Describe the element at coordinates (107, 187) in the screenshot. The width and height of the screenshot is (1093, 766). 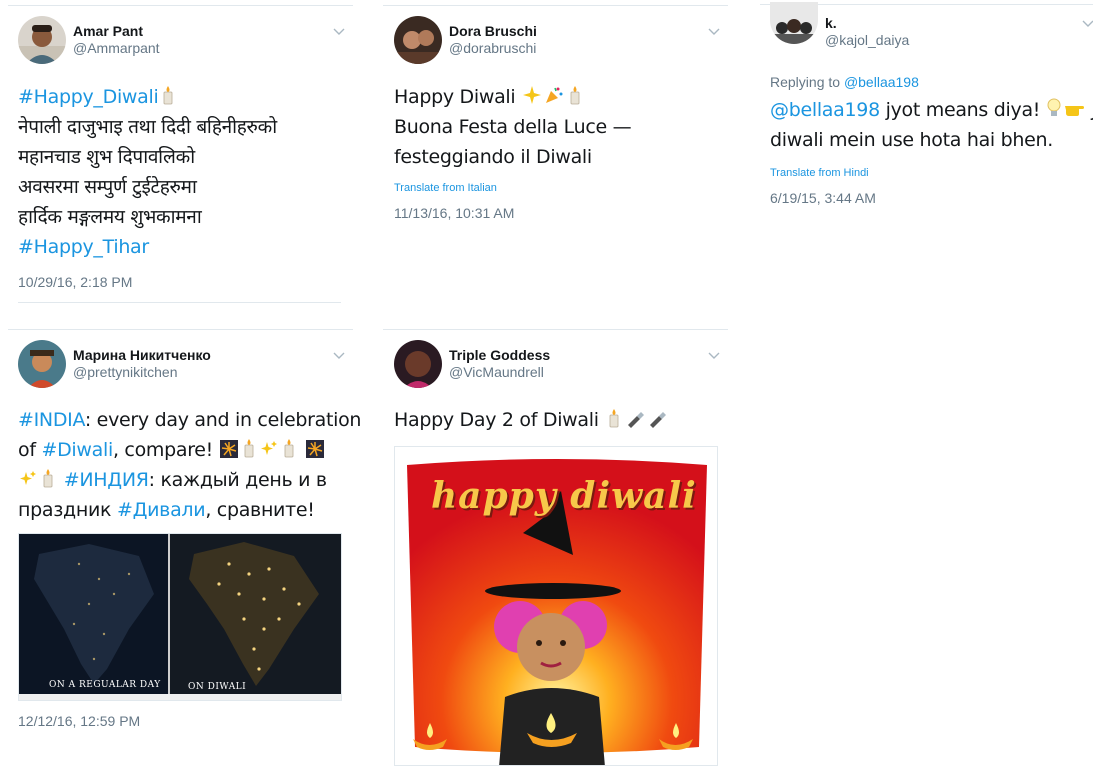
I see `tweet-line: अवसरमा सम्पुर्ण टुईटेहरुमा` at that location.